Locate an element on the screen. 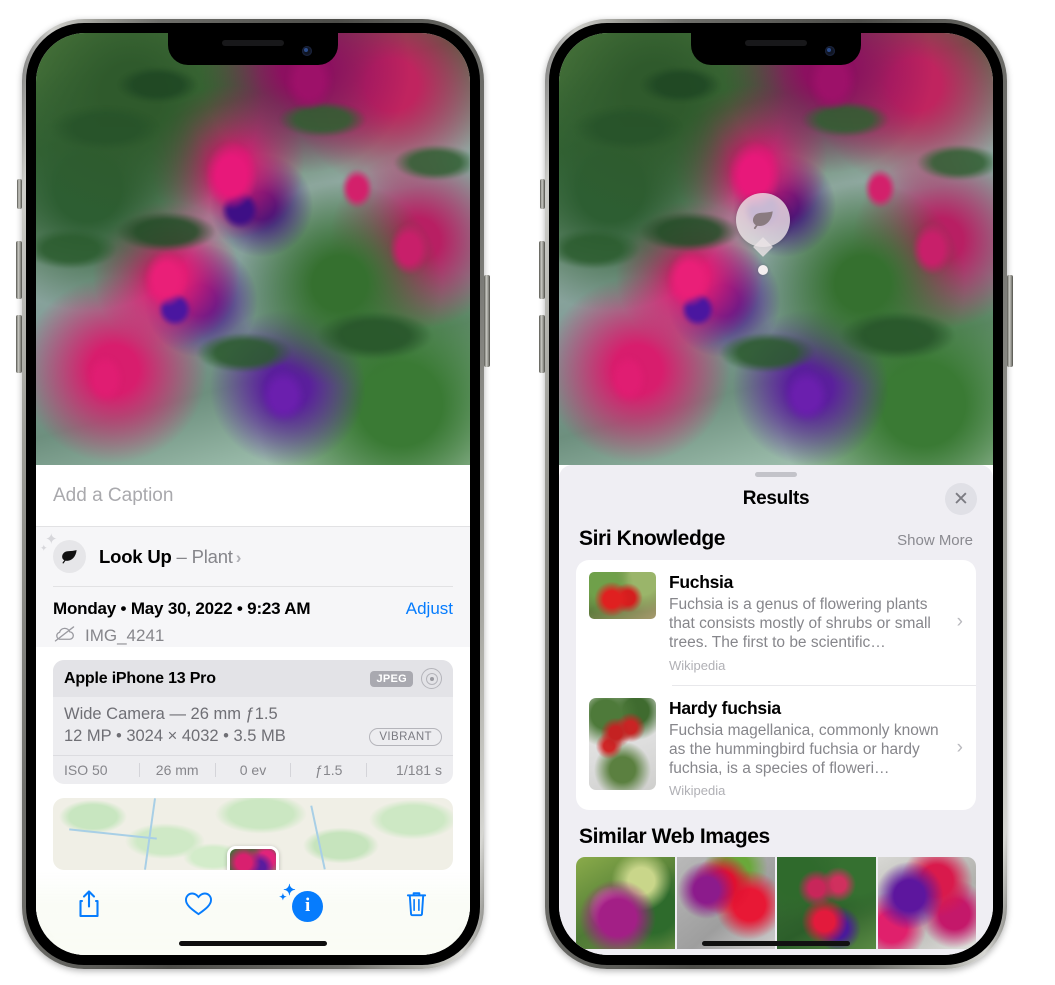  lens-line: Wide Camera — 26 mm ƒ1.5 is located at coordinates (171, 714).